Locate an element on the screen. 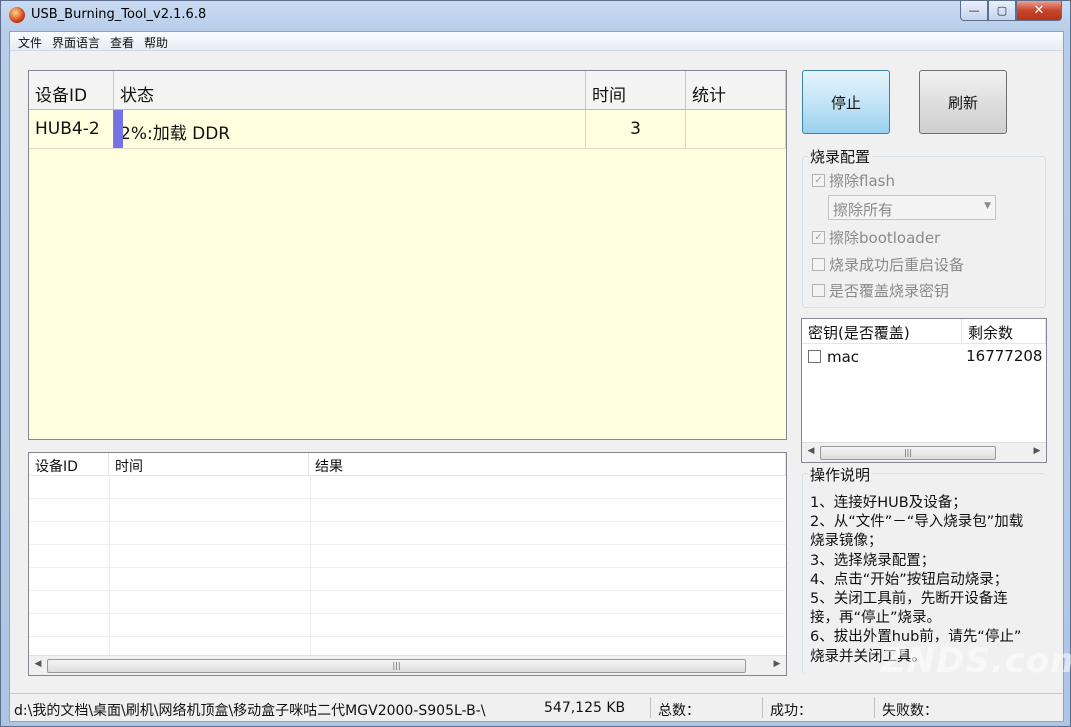  overwrite-key-label: 是否覆盖烧录密钥 is located at coordinates (889, 291).